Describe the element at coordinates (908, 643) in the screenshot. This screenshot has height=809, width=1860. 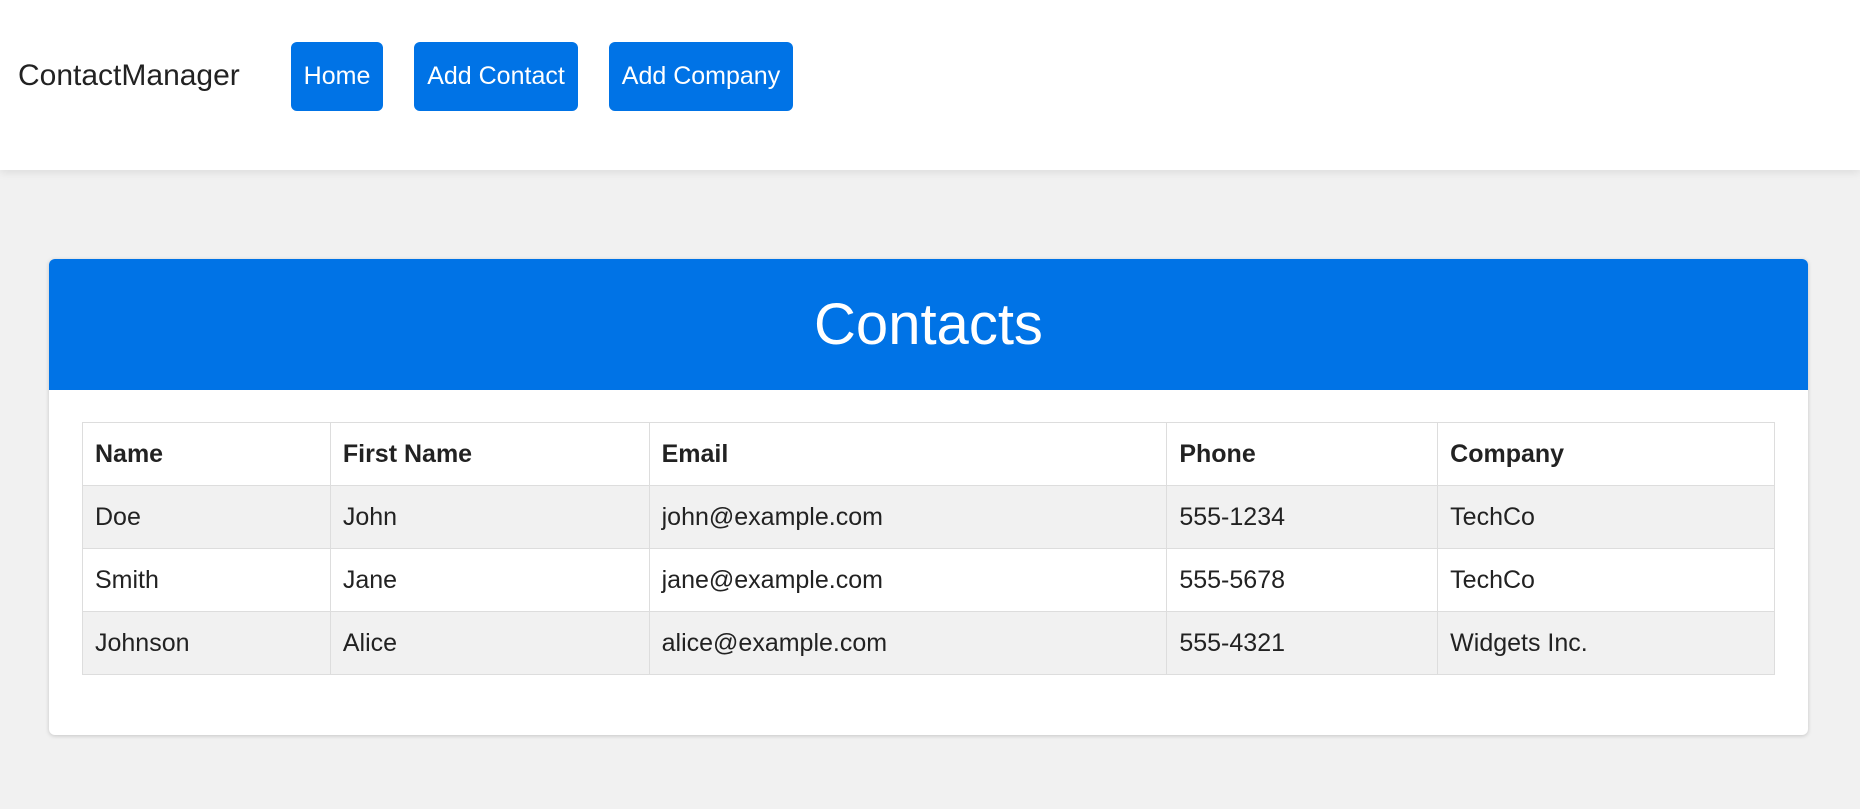
I see `cell-email: alice@example.com` at that location.